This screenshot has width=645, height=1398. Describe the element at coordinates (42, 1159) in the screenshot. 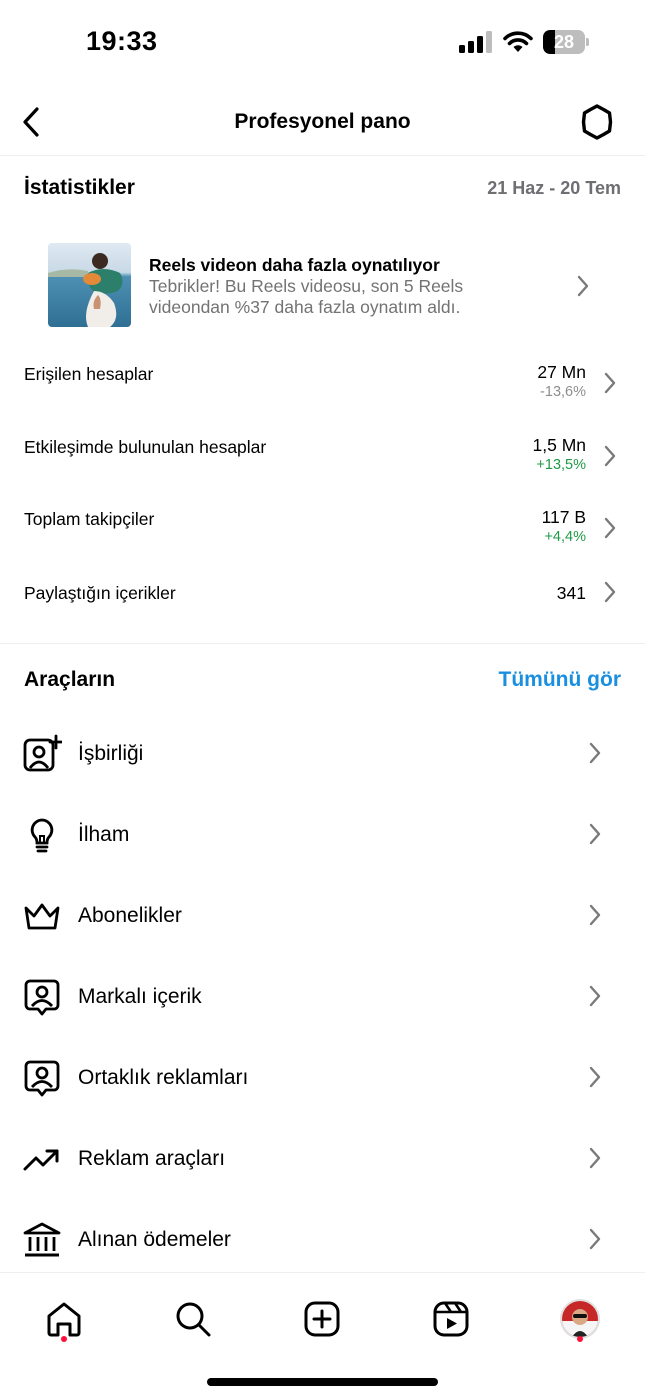

I see `trending-up-icon` at that location.